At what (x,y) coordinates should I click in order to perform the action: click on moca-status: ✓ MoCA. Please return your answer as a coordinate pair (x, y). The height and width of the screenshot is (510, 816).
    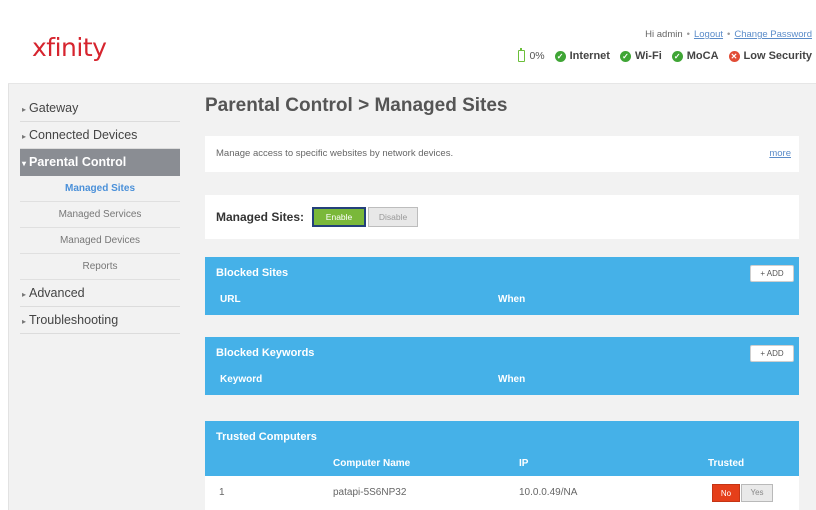
    Looking at the image, I should click on (695, 56).